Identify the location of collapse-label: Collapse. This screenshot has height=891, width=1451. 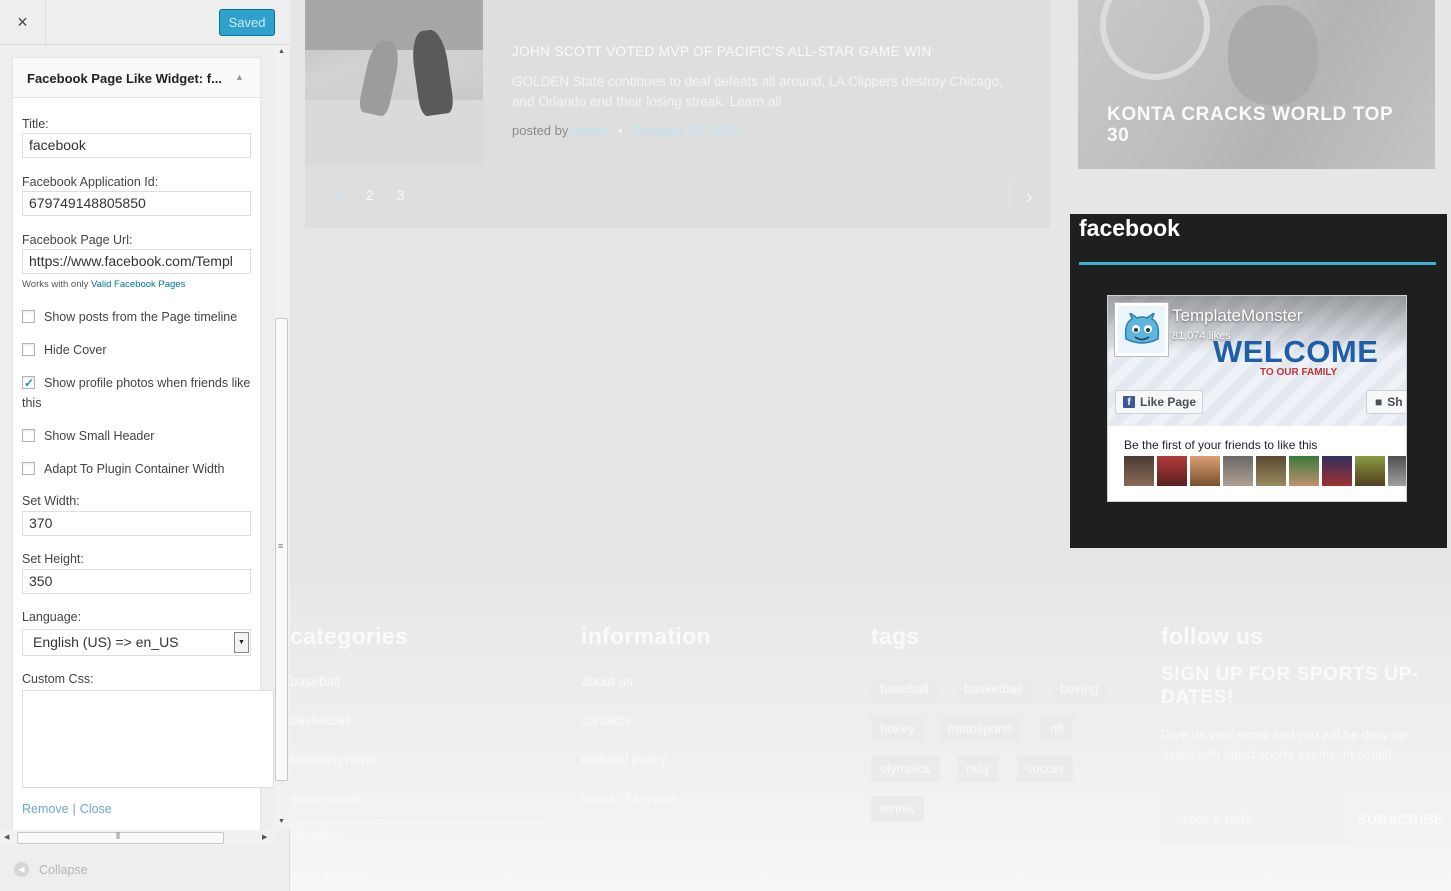
(63, 869).